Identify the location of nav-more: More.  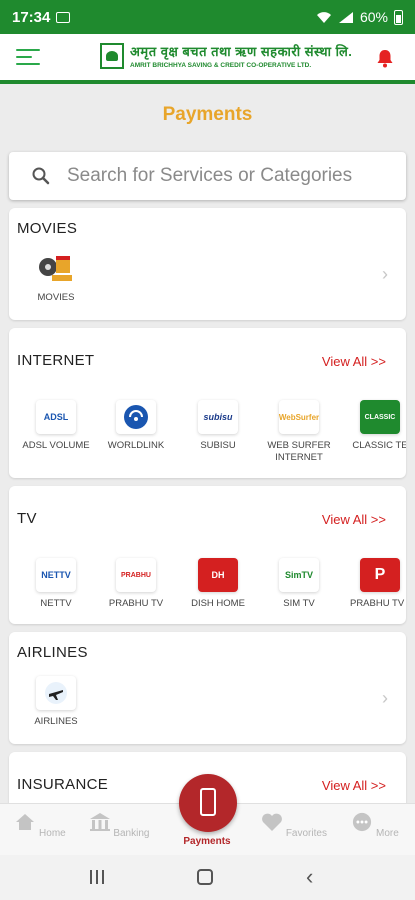
(375, 825).